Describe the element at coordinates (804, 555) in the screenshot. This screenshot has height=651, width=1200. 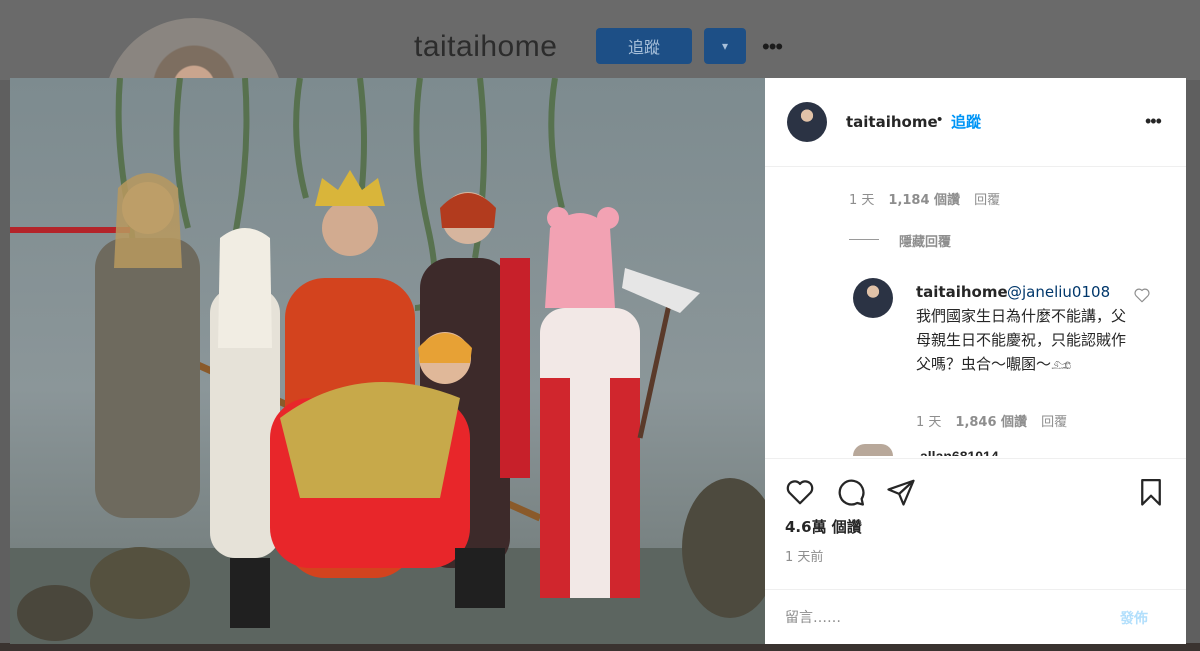
I see `post-timestamp: 1 天前` at that location.